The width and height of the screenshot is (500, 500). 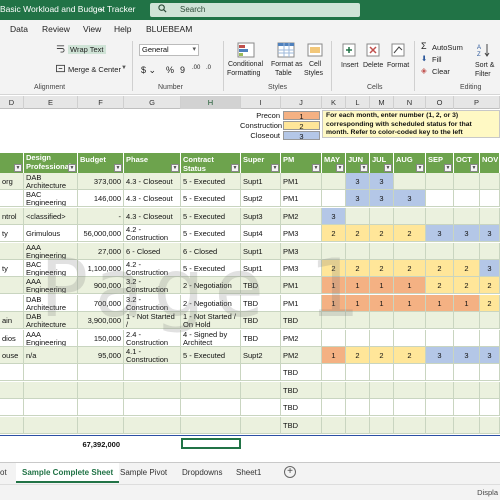 I want to click on add-sheet-icon: +, so click(x=290, y=472).